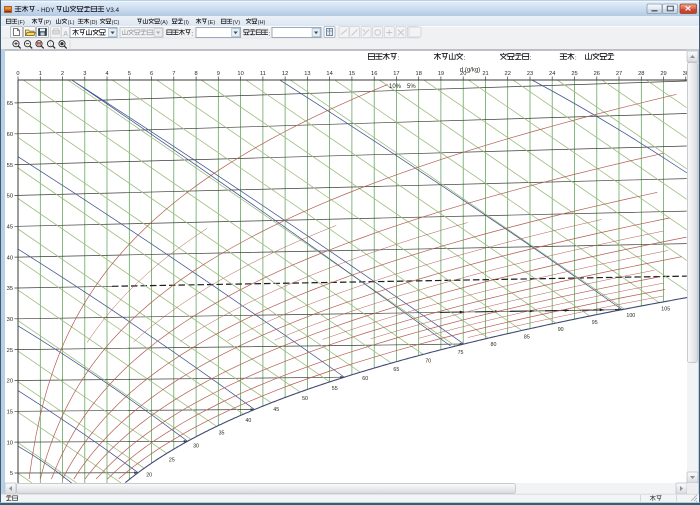 The width and height of the screenshot is (700, 505). What do you see at coordinates (263, 74) in the screenshot?
I see `svg-text: 11` at bounding box center [263, 74].